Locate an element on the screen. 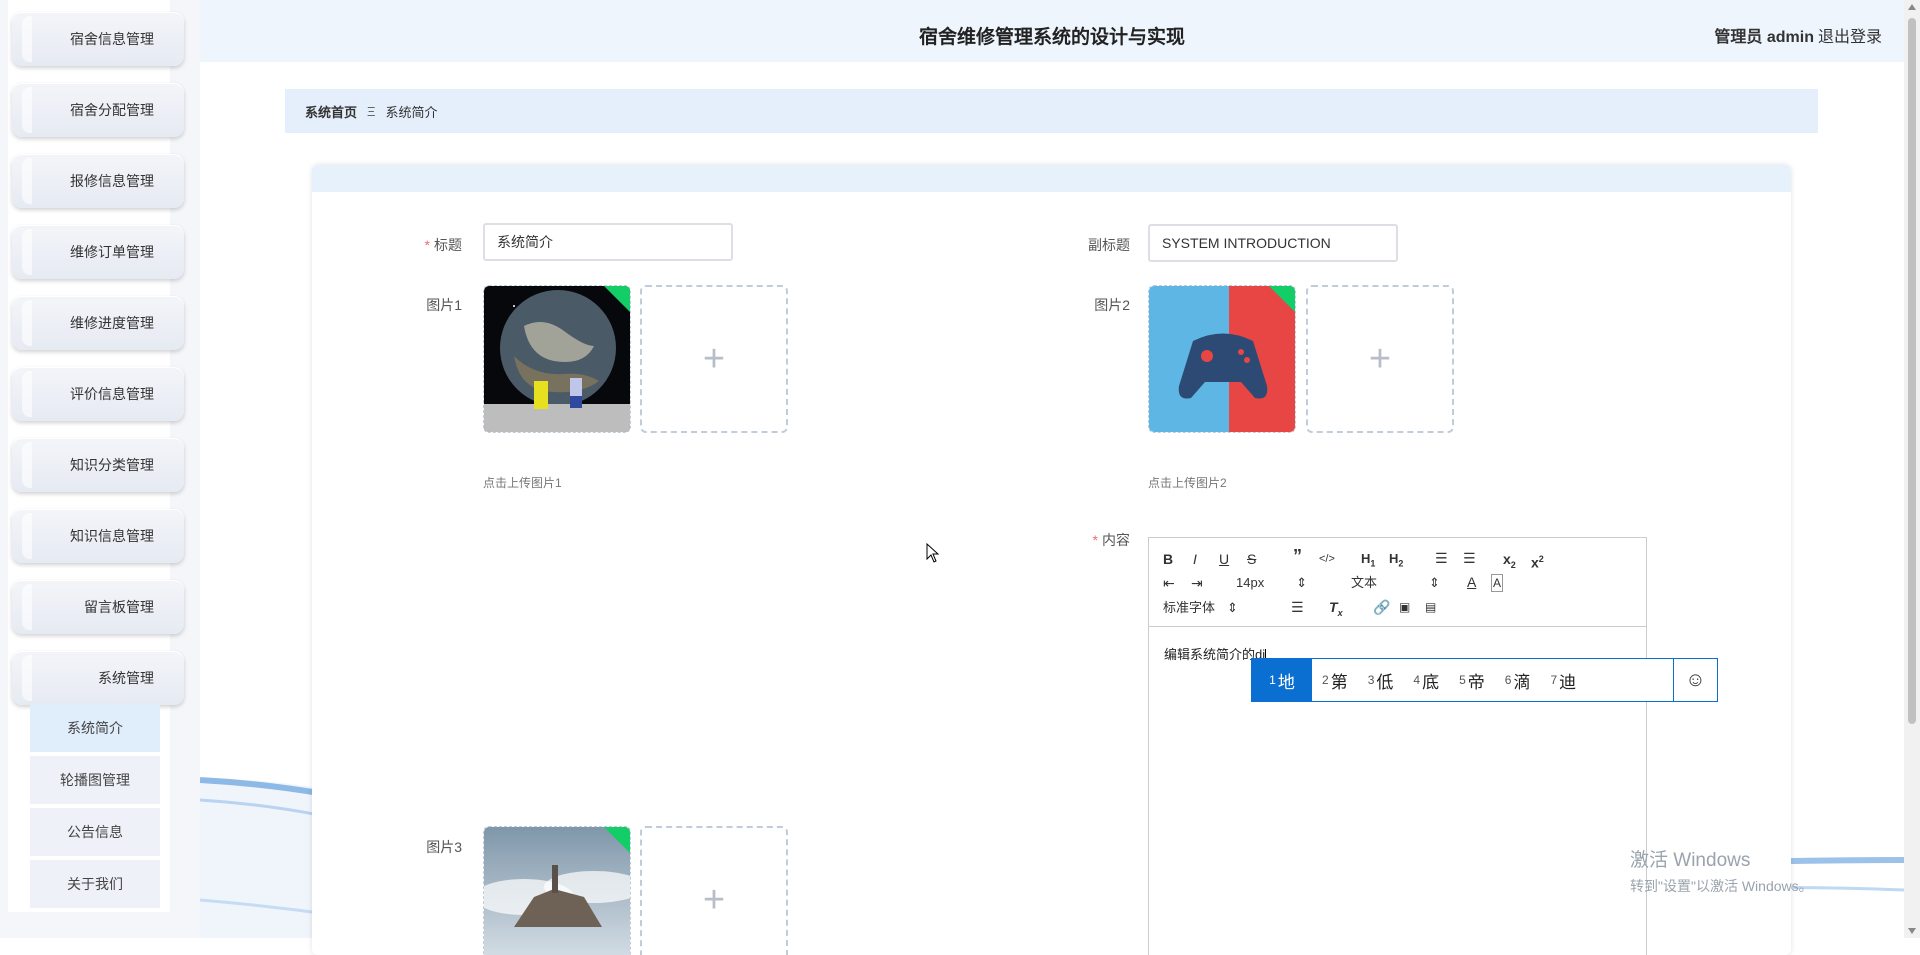  current-user: 管理员 admin is located at coordinates (1764, 37).